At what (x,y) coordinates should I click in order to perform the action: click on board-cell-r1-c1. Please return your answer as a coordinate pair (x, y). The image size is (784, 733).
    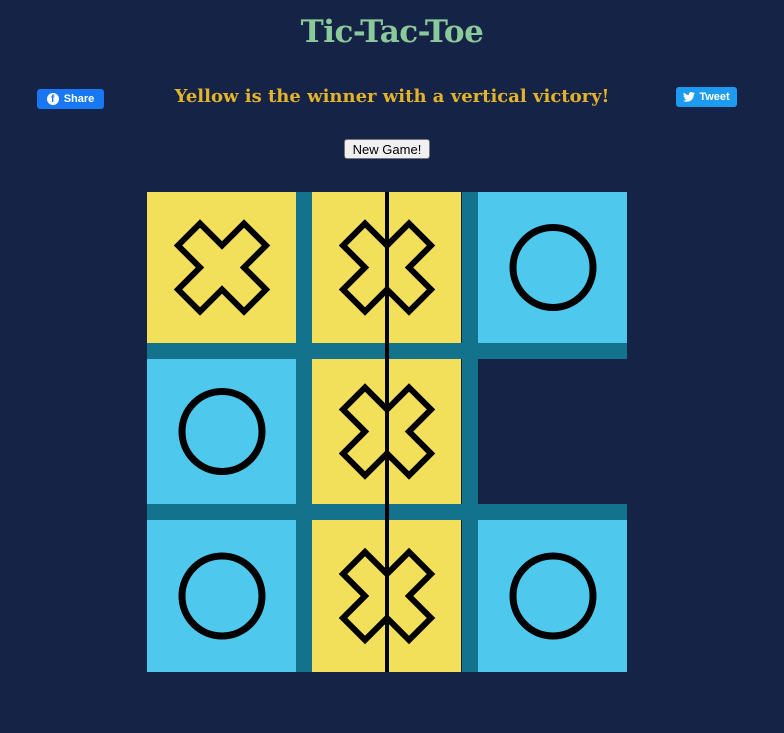
    Looking at the image, I should click on (221, 267).